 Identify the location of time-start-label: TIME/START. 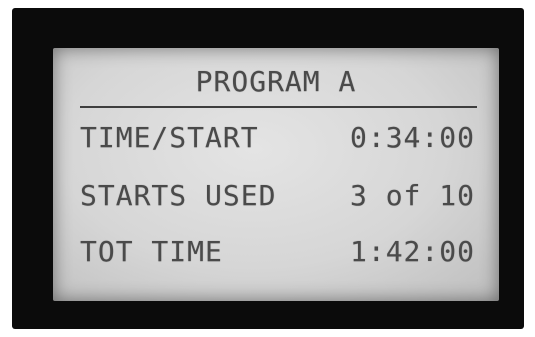
(169, 137).